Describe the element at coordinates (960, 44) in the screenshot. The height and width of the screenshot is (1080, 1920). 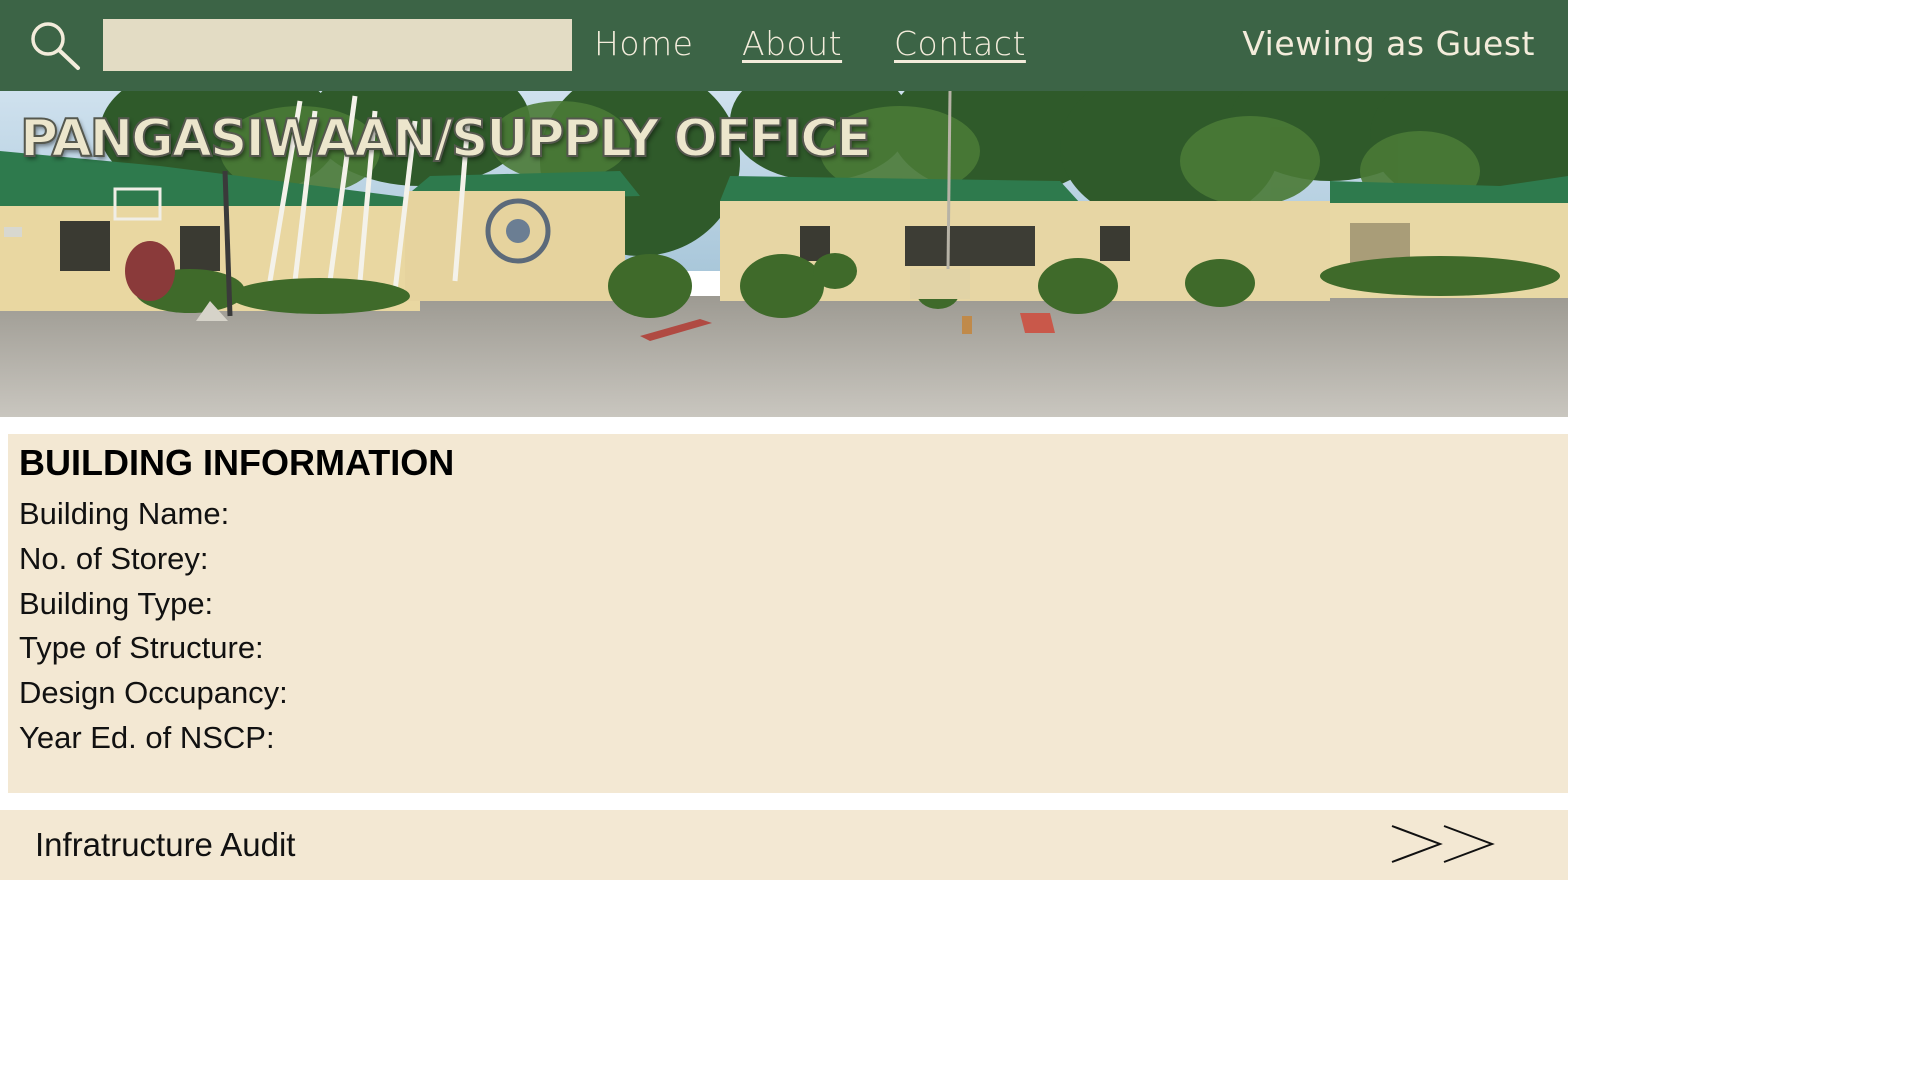
I see `nav-link-contact: Contact` at that location.